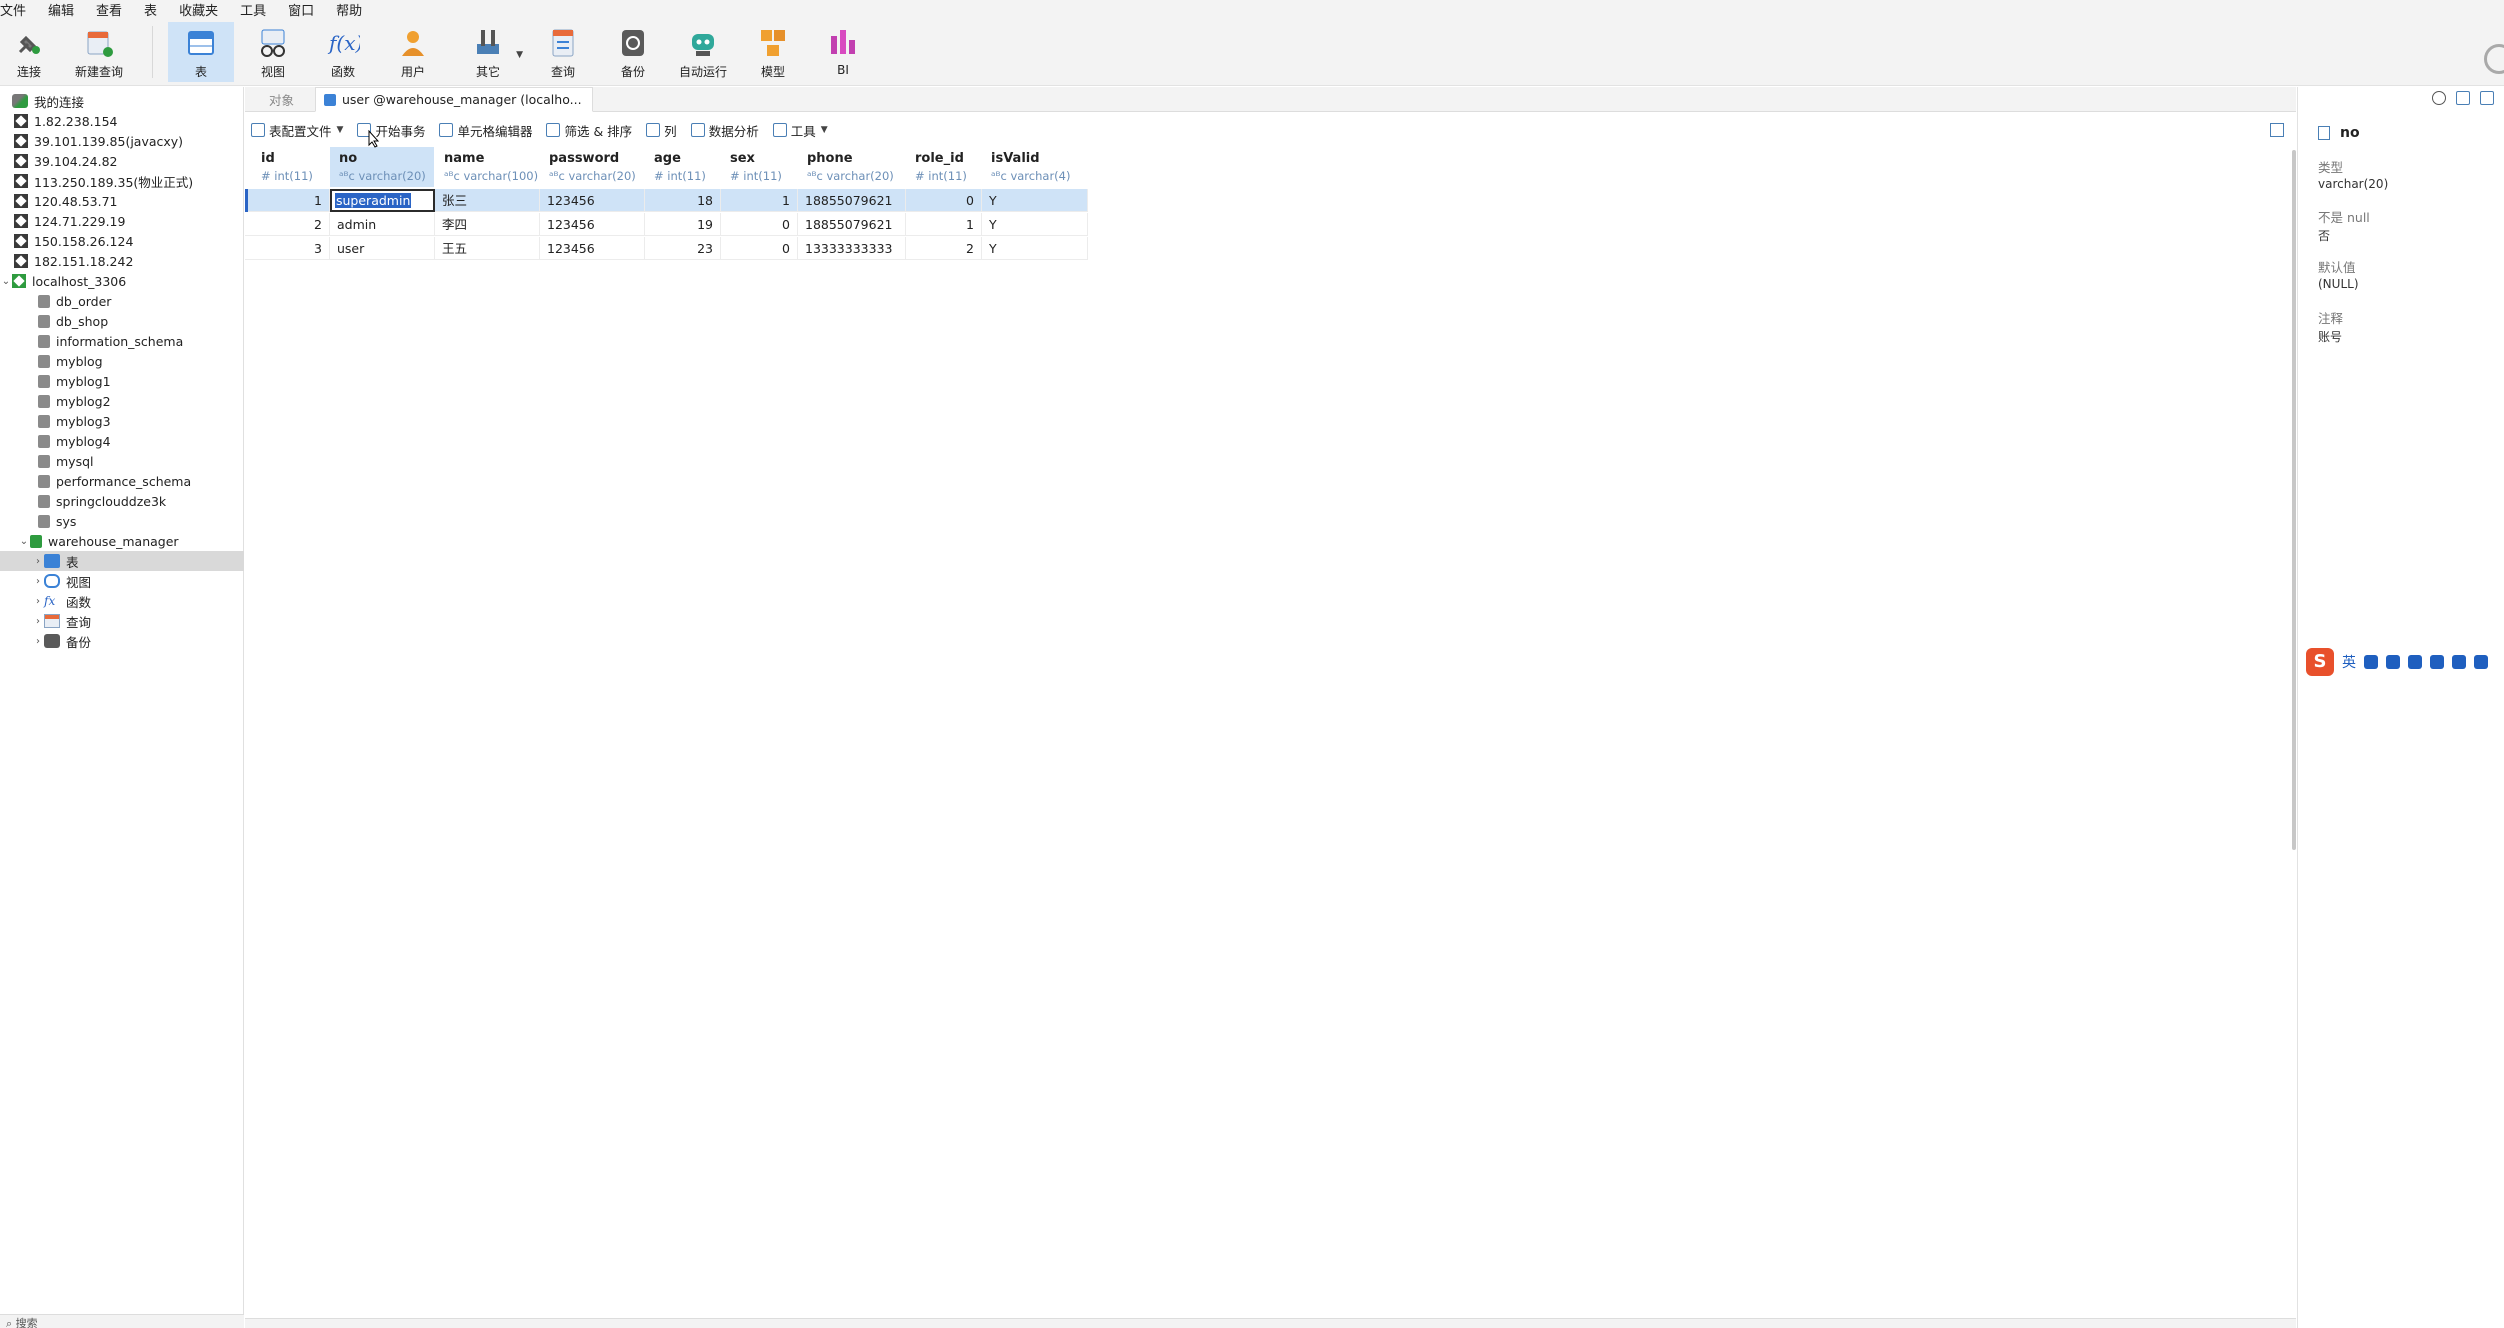 The image size is (2504, 1328). What do you see at coordinates (343, 52) in the screenshot?
I see `function-button: f(x) 函数` at bounding box center [343, 52].